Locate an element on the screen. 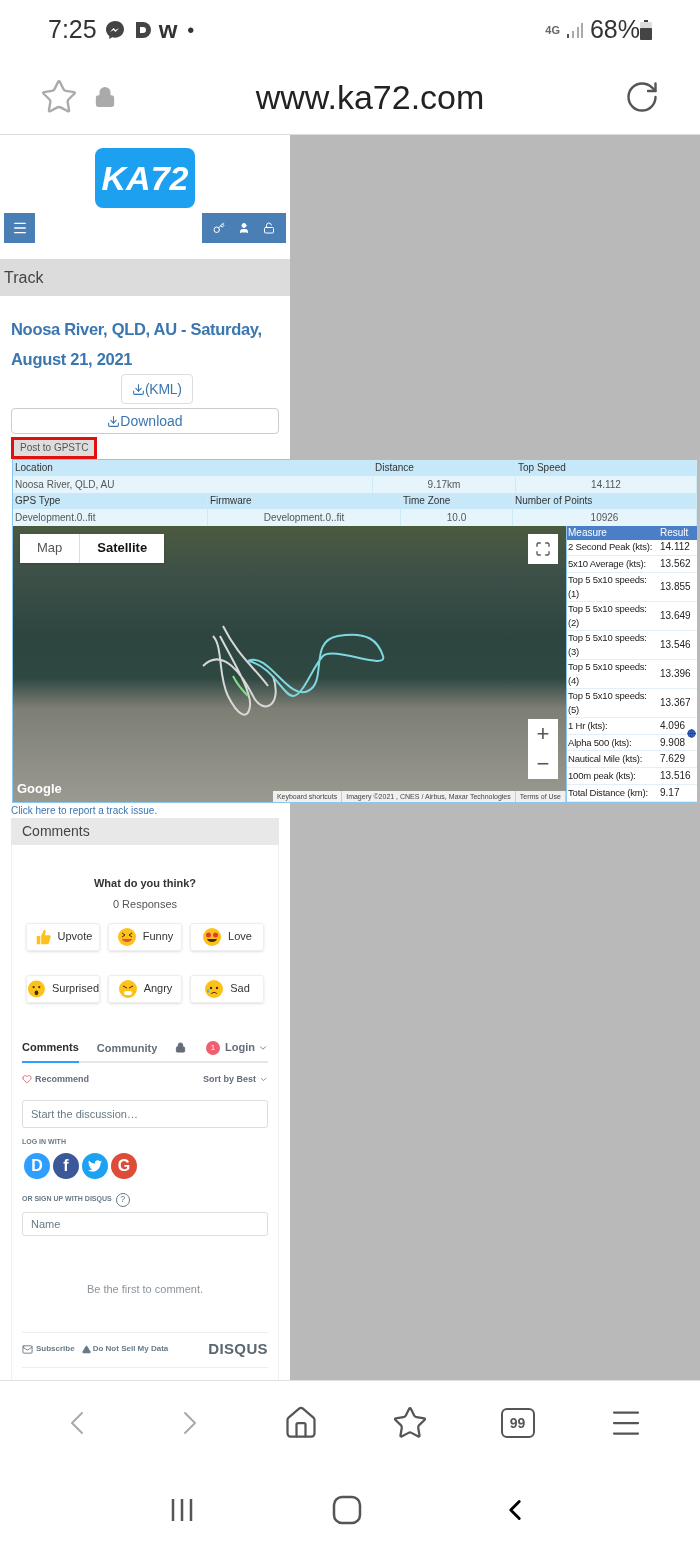 The width and height of the screenshot is (700, 1555). map-type-tab: Satellite is located at coordinates (122, 548).